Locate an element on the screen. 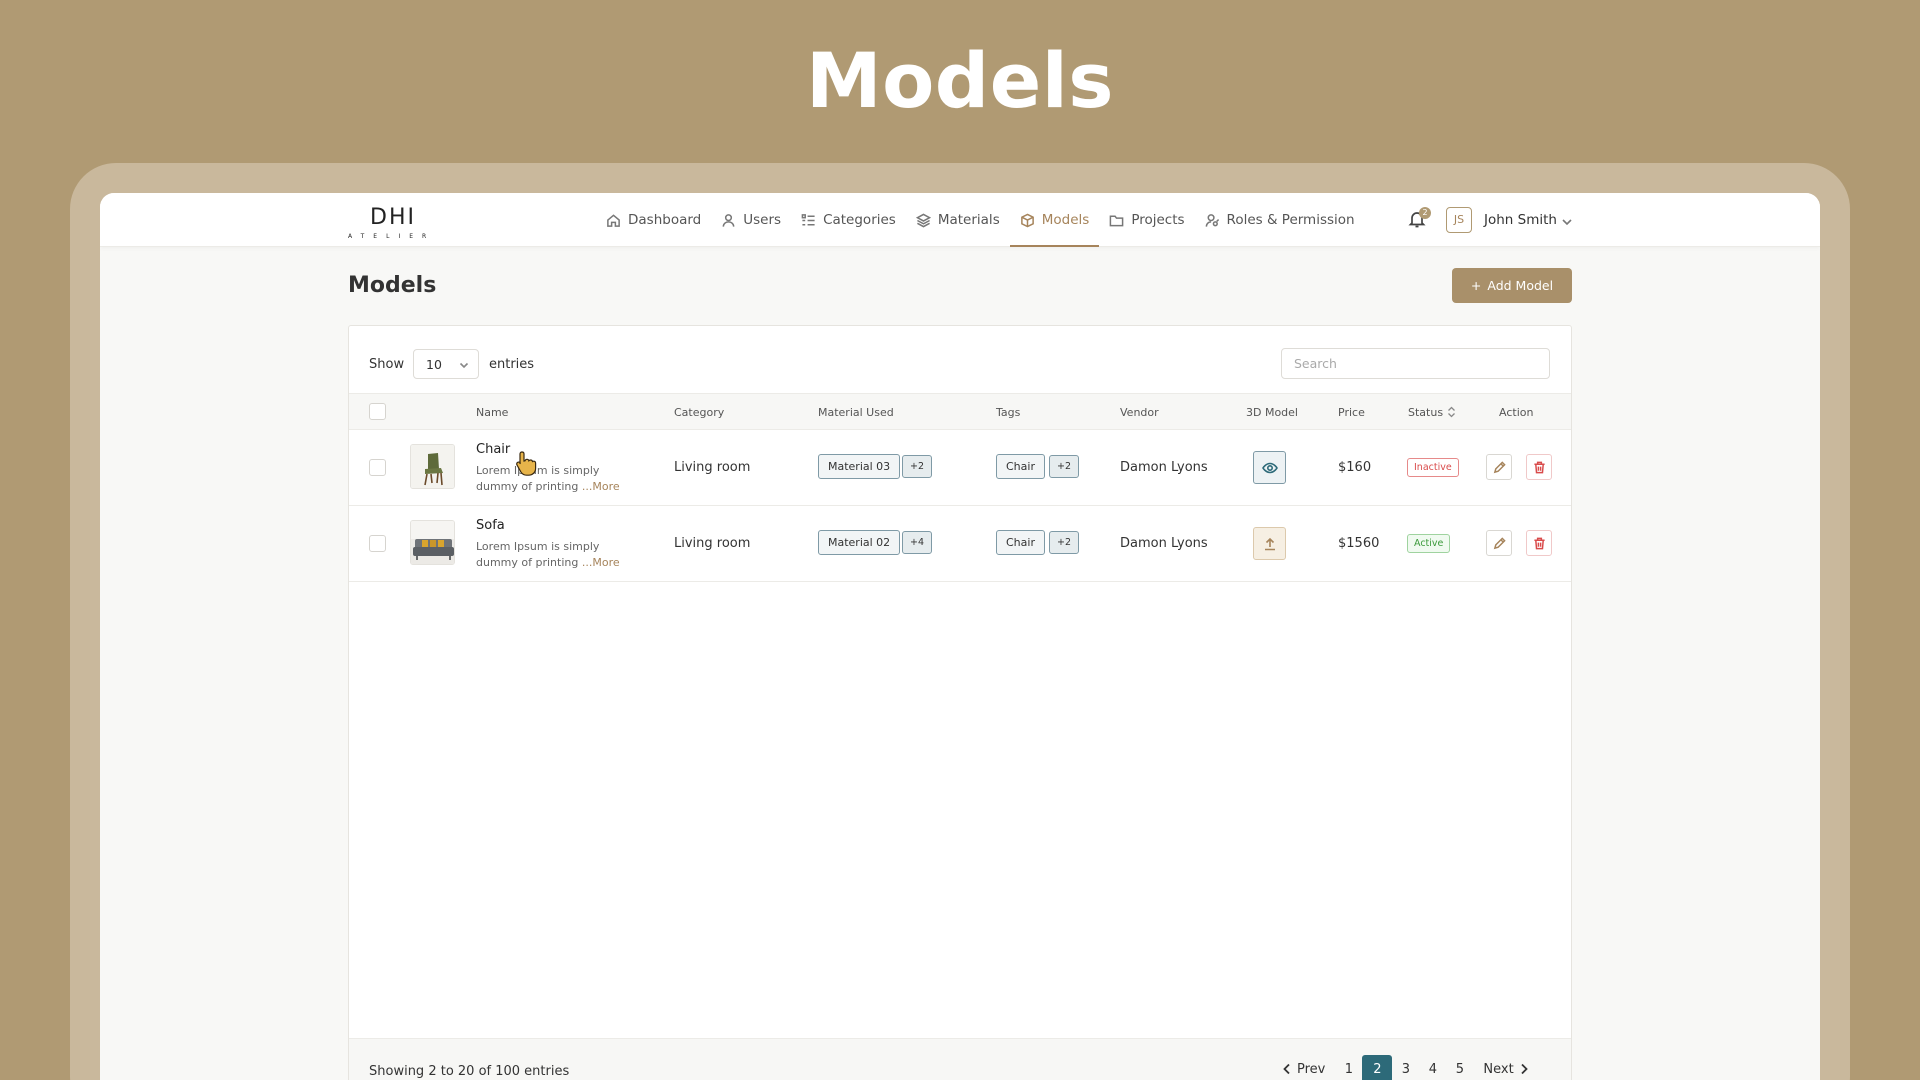 This screenshot has width=1920, height=1080. next-label: Next is located at coordinates (1498, 1069).